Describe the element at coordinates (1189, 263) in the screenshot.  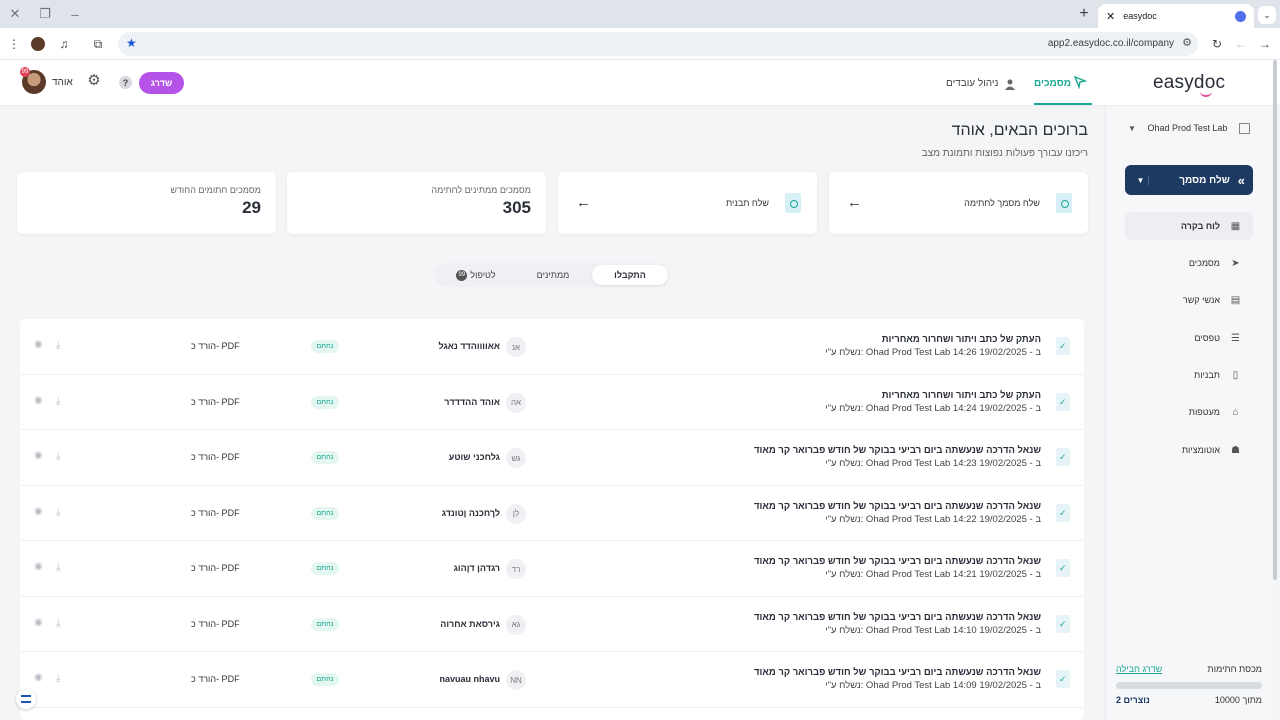
I see `sidebar-item-documents: מסמכים ➤` at that location.